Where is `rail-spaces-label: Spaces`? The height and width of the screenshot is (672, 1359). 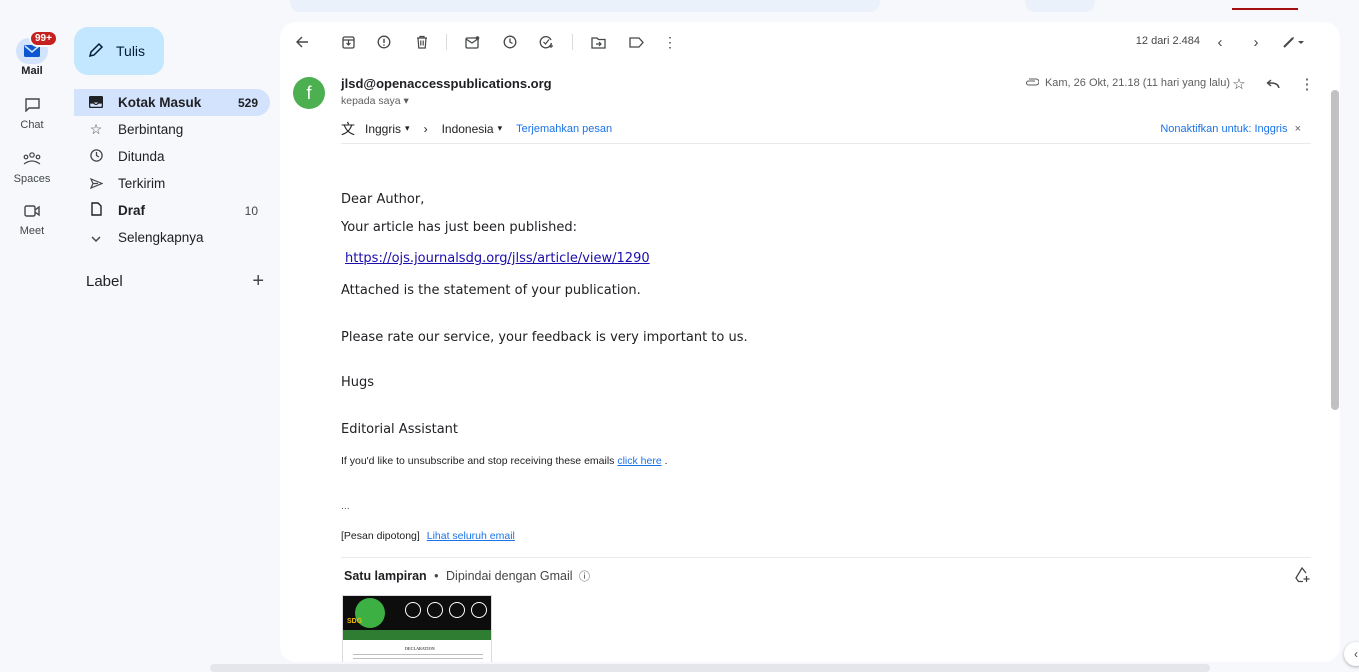 rail-spaces-label: Spaces is located at coordinates (32, 179).